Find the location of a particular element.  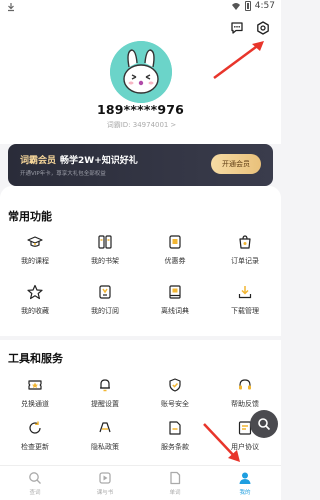

star-icon is located at coordinates (35, 292).